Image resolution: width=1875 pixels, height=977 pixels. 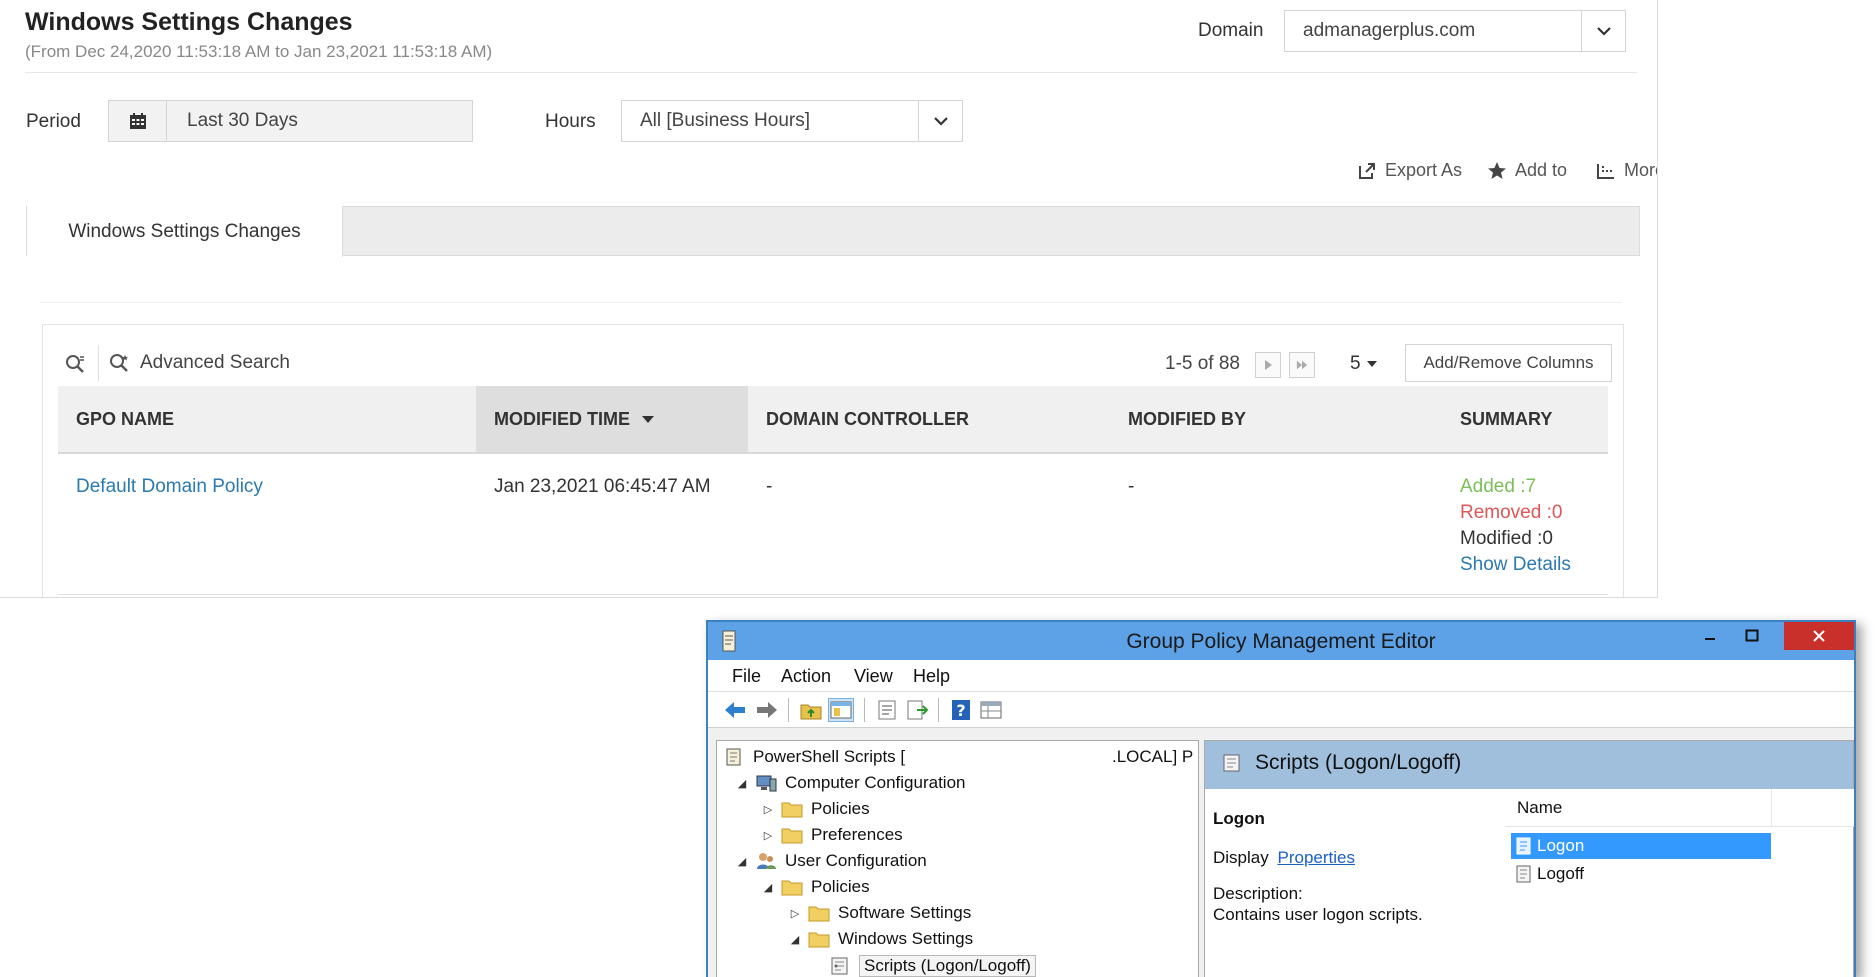 What do you see at coordinates (570, 121) in the screenshot?
I see `hours-label: Hours` at bounding box center [570, 121].